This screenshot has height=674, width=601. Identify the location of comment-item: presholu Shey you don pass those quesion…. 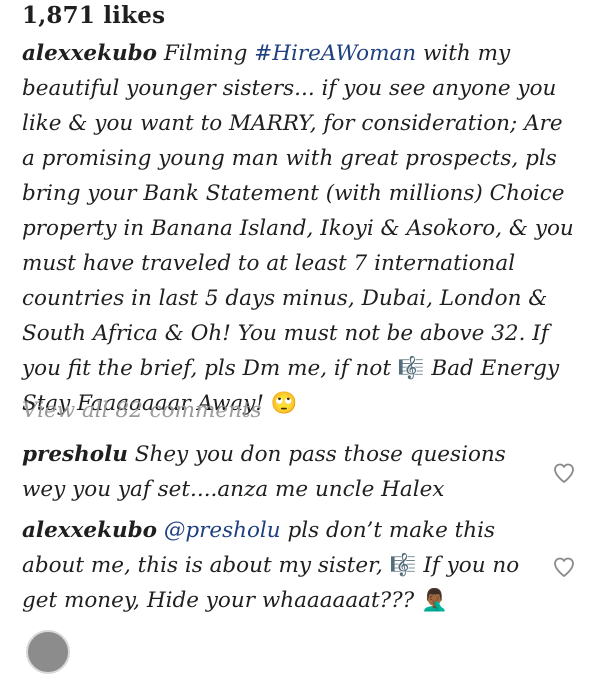
(282, 472).